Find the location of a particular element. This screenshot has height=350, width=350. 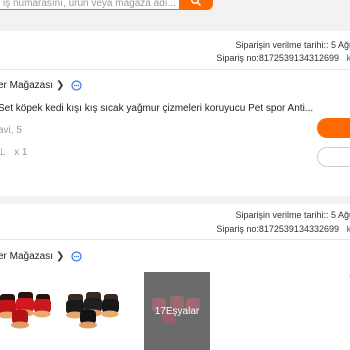

search-icon is located at coordinates (196, 3).